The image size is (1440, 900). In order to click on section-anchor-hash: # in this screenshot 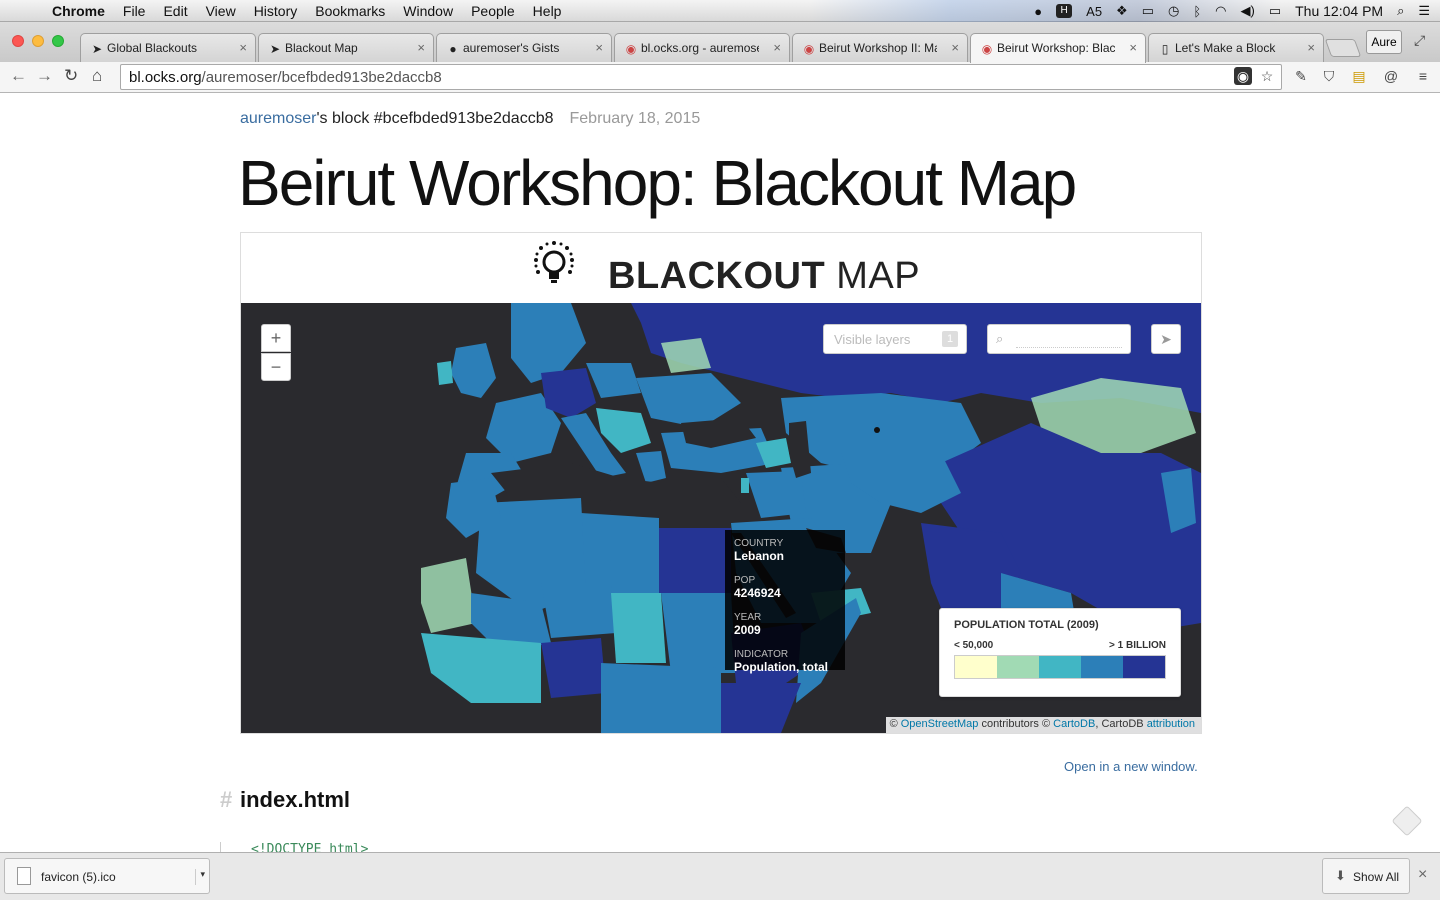, I will do `click(226, 800)`.